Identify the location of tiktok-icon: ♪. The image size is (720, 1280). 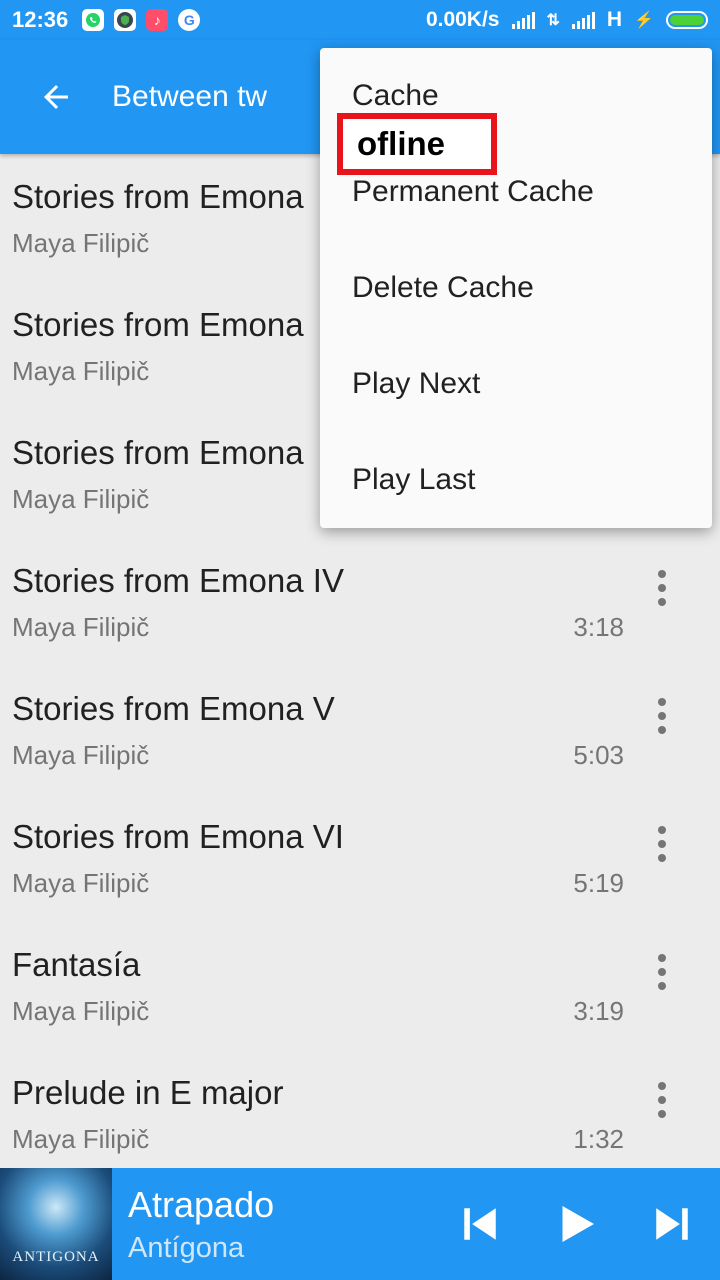
(157, 20).